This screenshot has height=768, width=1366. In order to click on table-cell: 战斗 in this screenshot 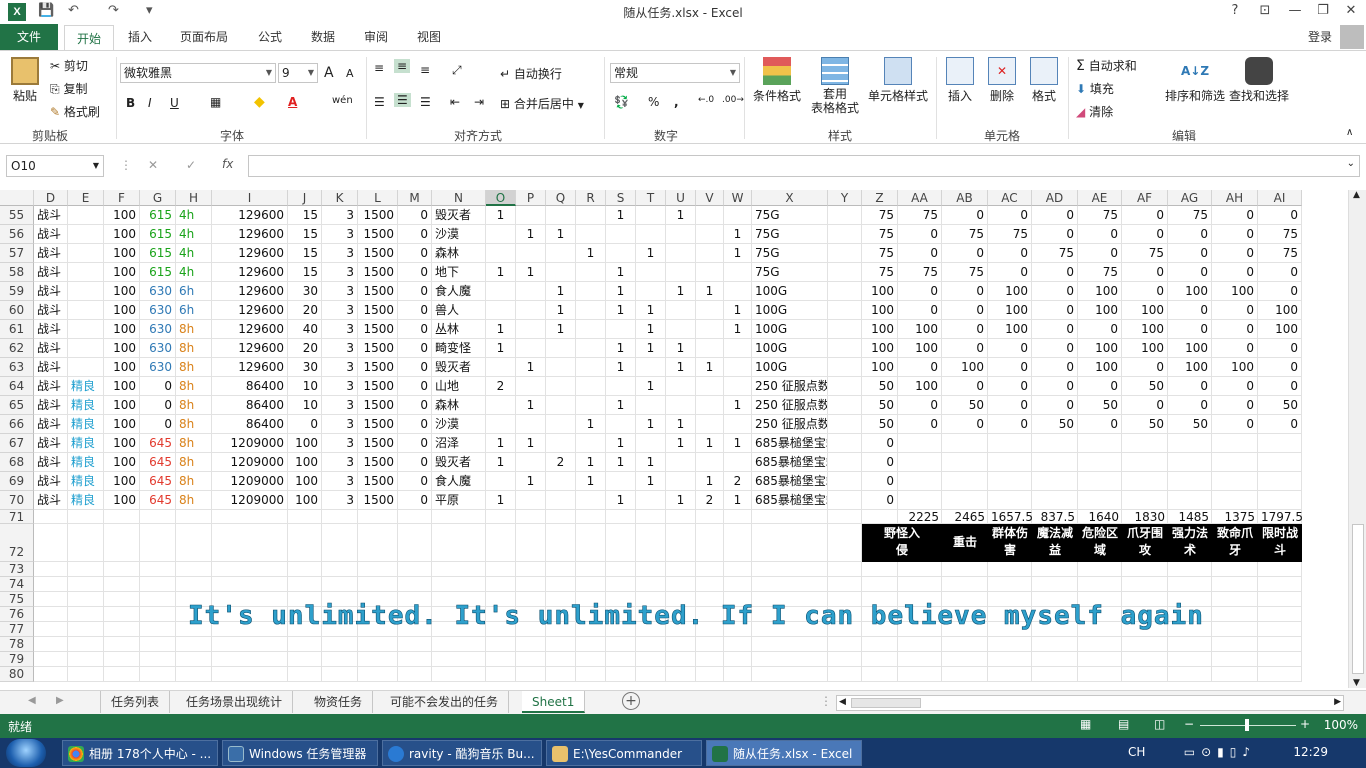, I will do `click(51, 291)`.